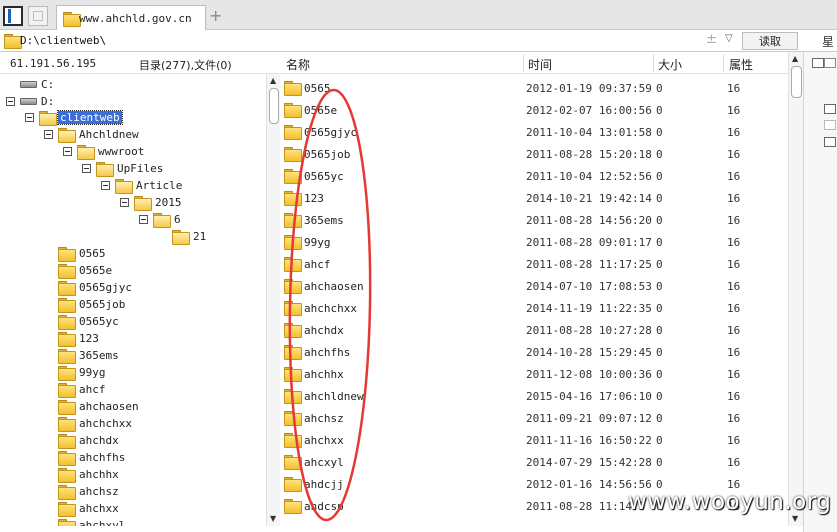 The image size is (837, 532). I want to click on table-row: ahcf 2011-08-28 11:17:25 0 16, so click(534, 264).